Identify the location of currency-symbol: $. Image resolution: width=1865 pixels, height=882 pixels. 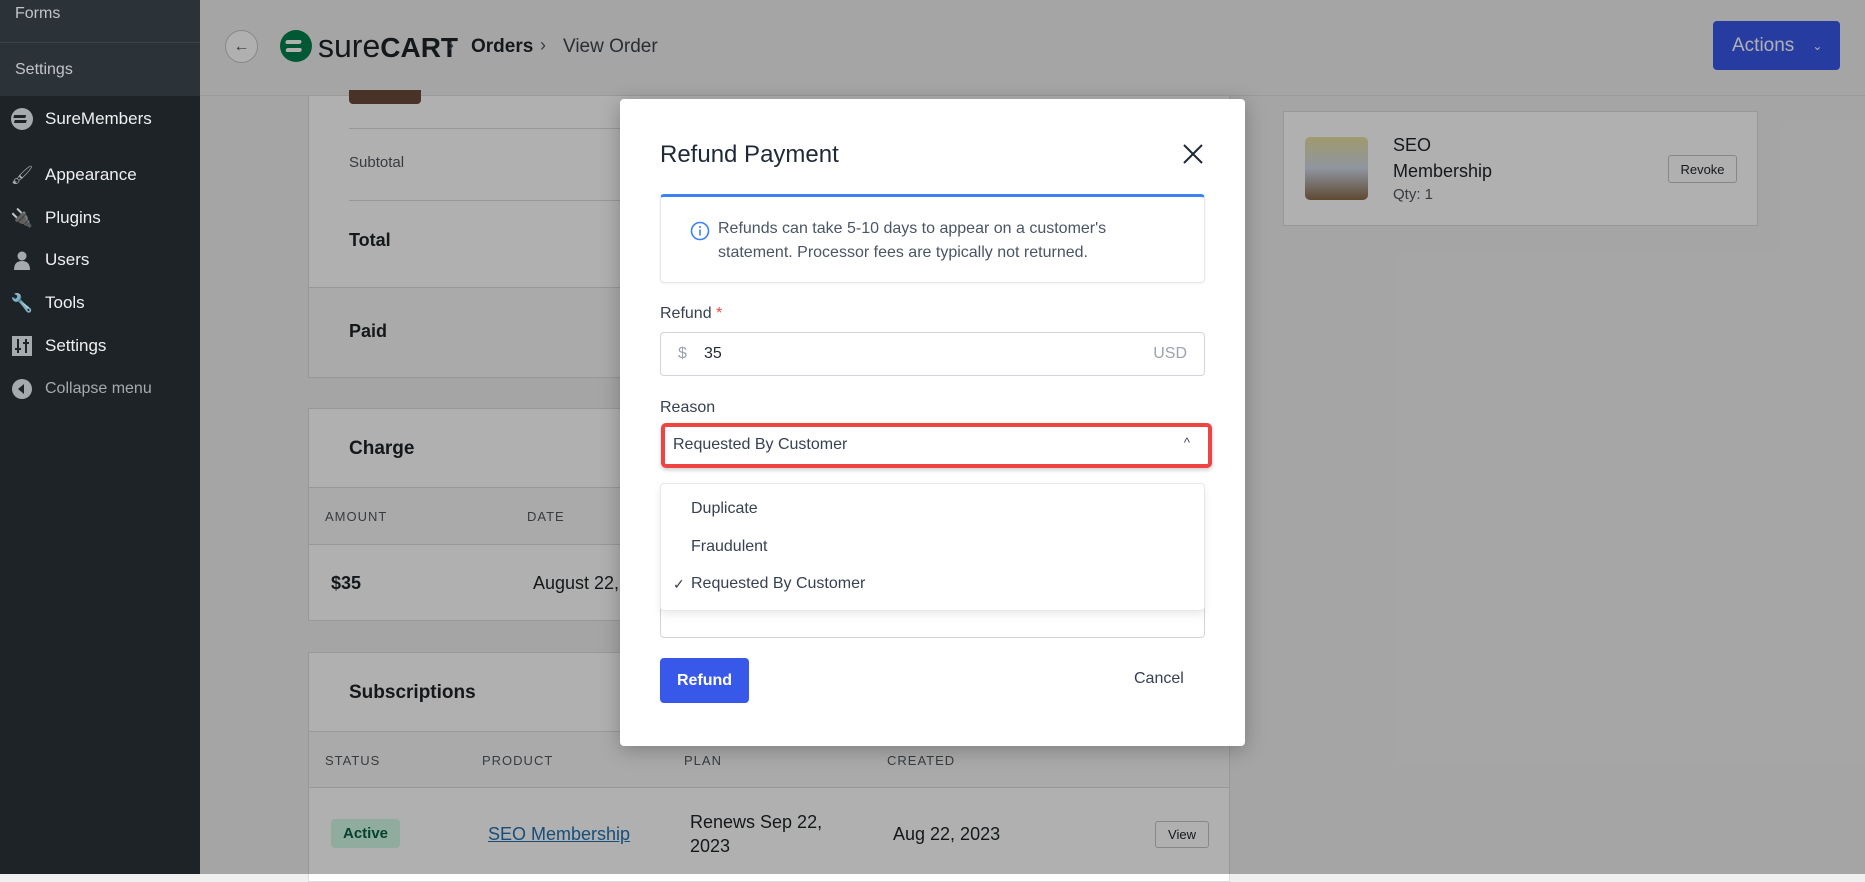
(682, 353).